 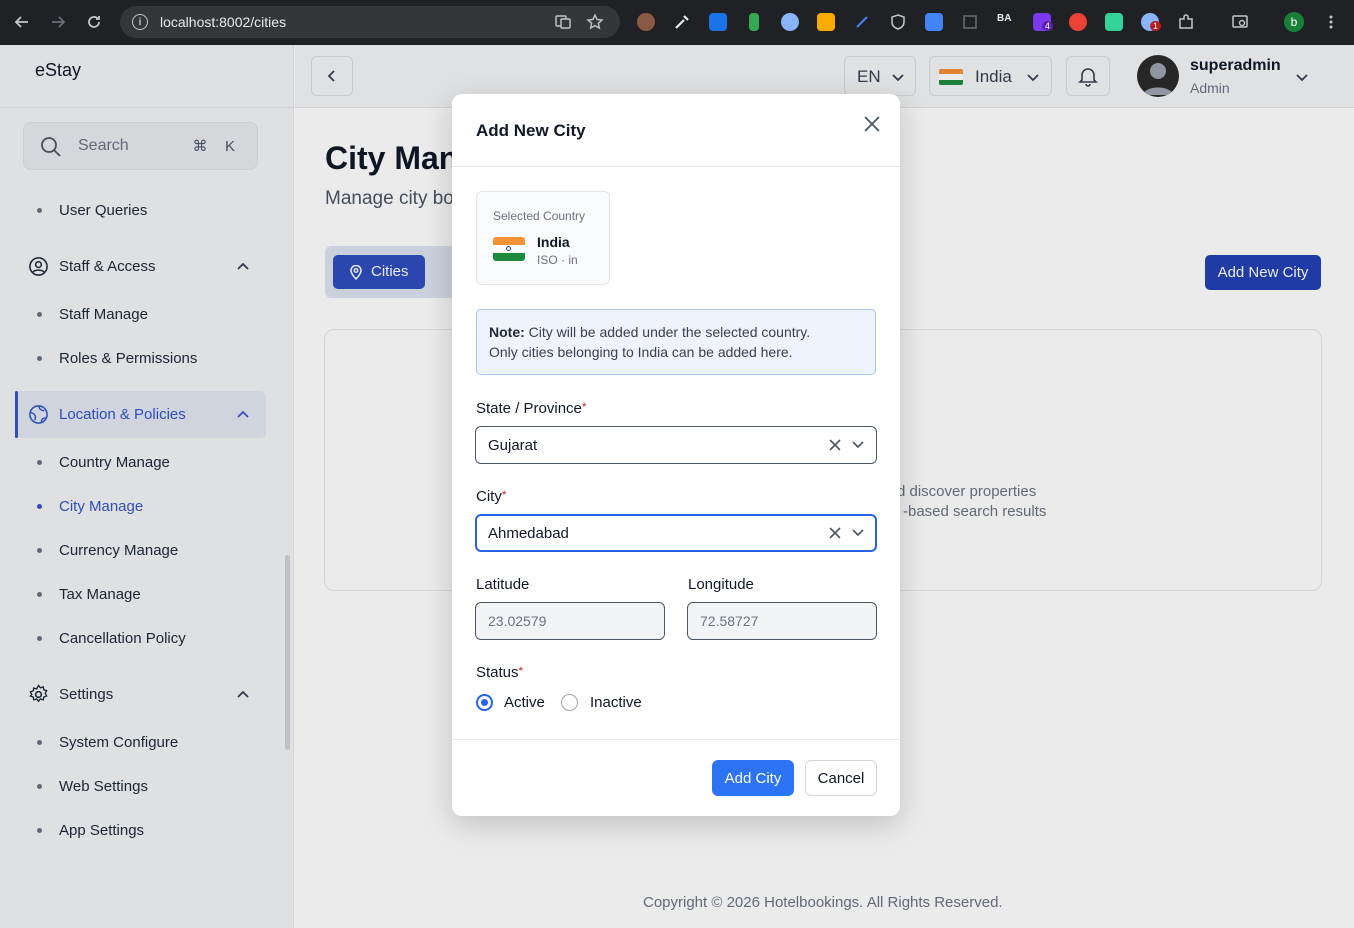 I want to click on close-icon, so click(x=872, y=124).